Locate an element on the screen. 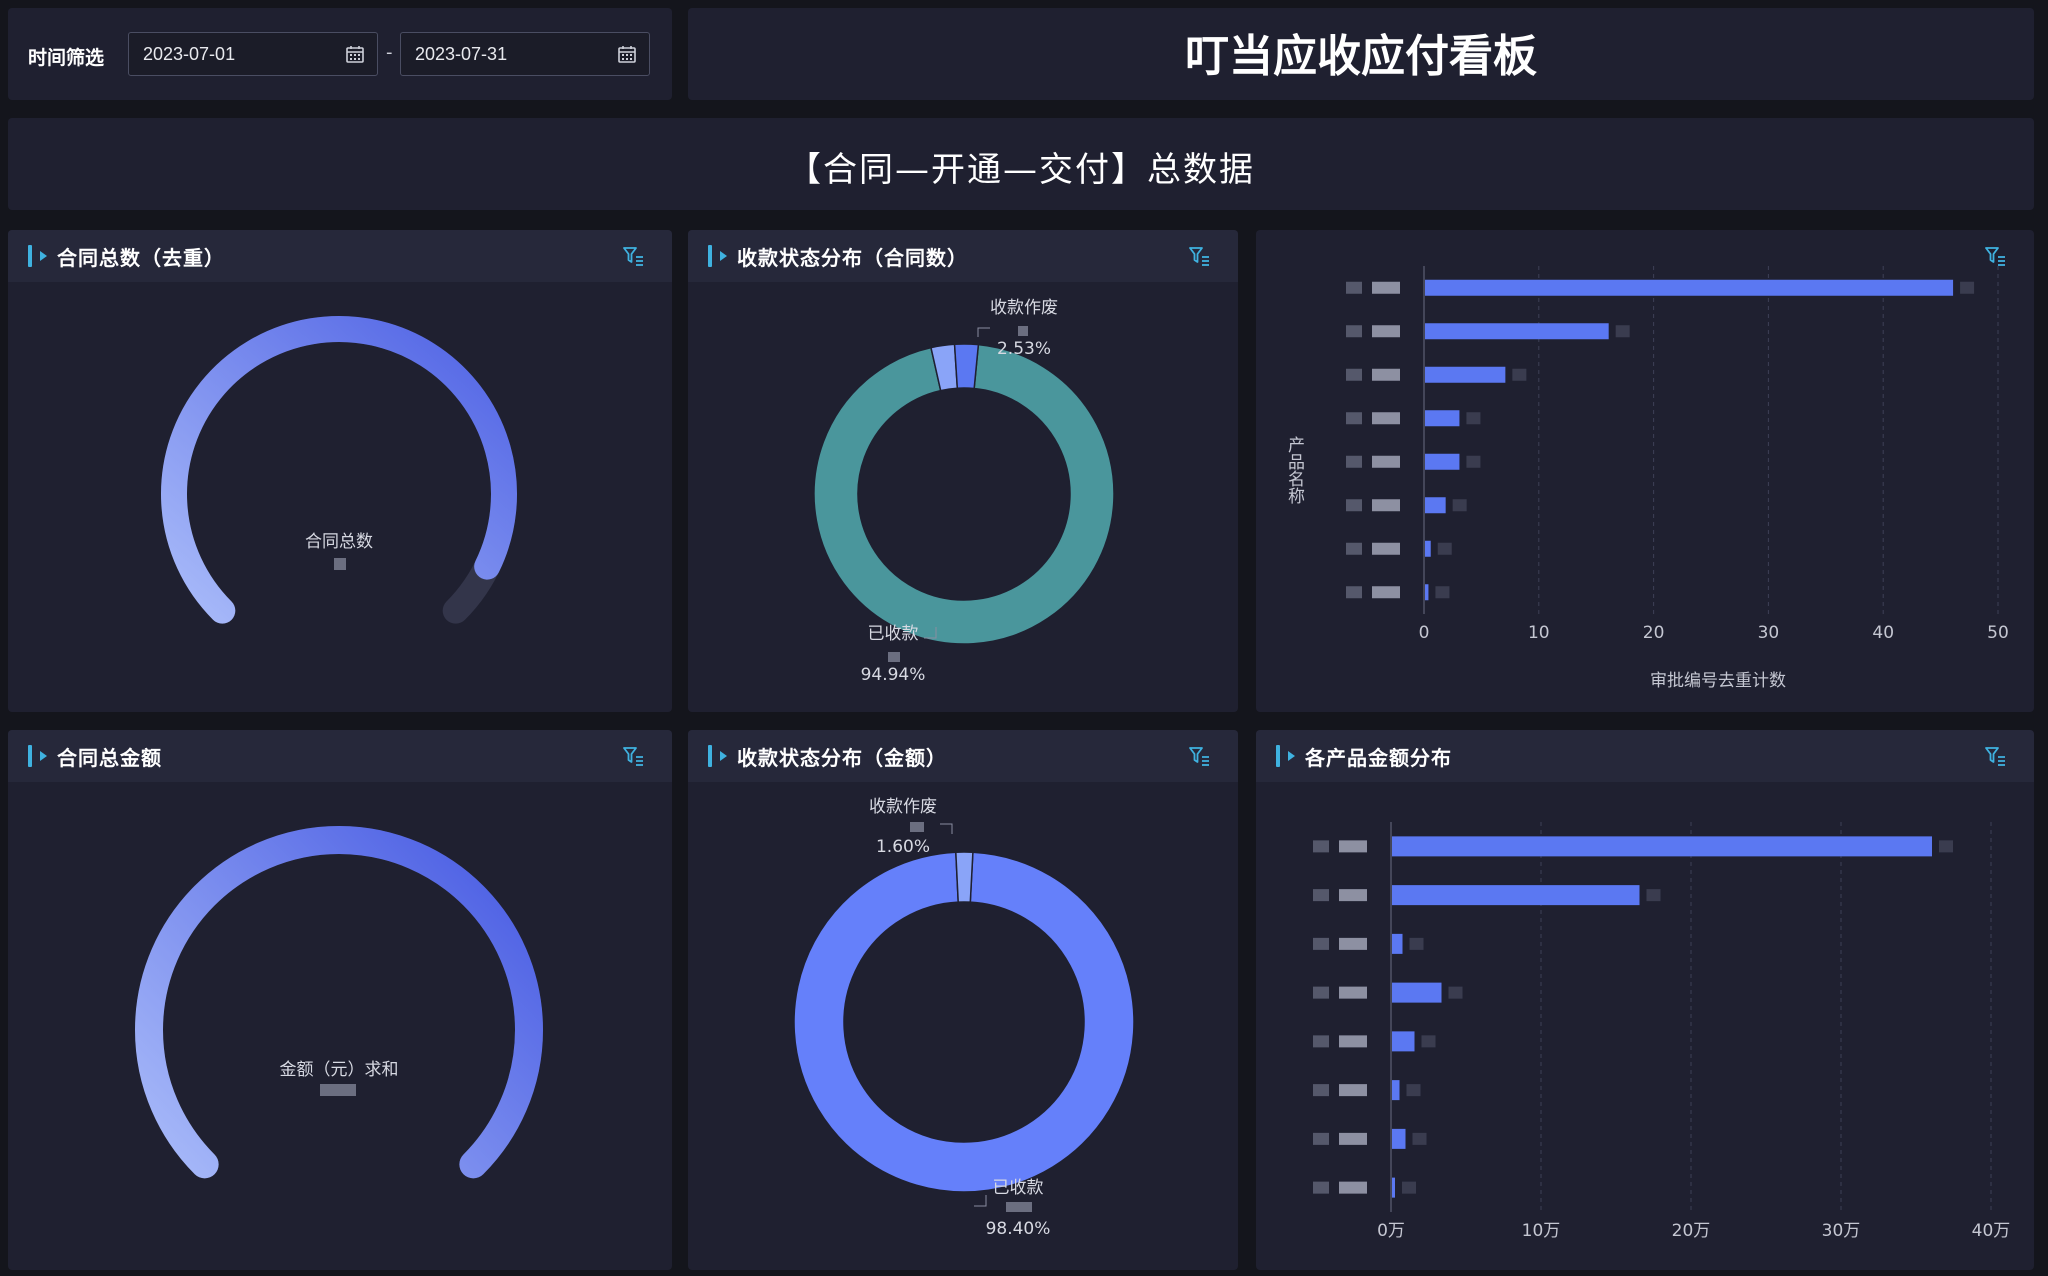 This screenshot has width=2048, height=1276. panel-title: 各产品金额分布 is located at coordinates (1378, 757).